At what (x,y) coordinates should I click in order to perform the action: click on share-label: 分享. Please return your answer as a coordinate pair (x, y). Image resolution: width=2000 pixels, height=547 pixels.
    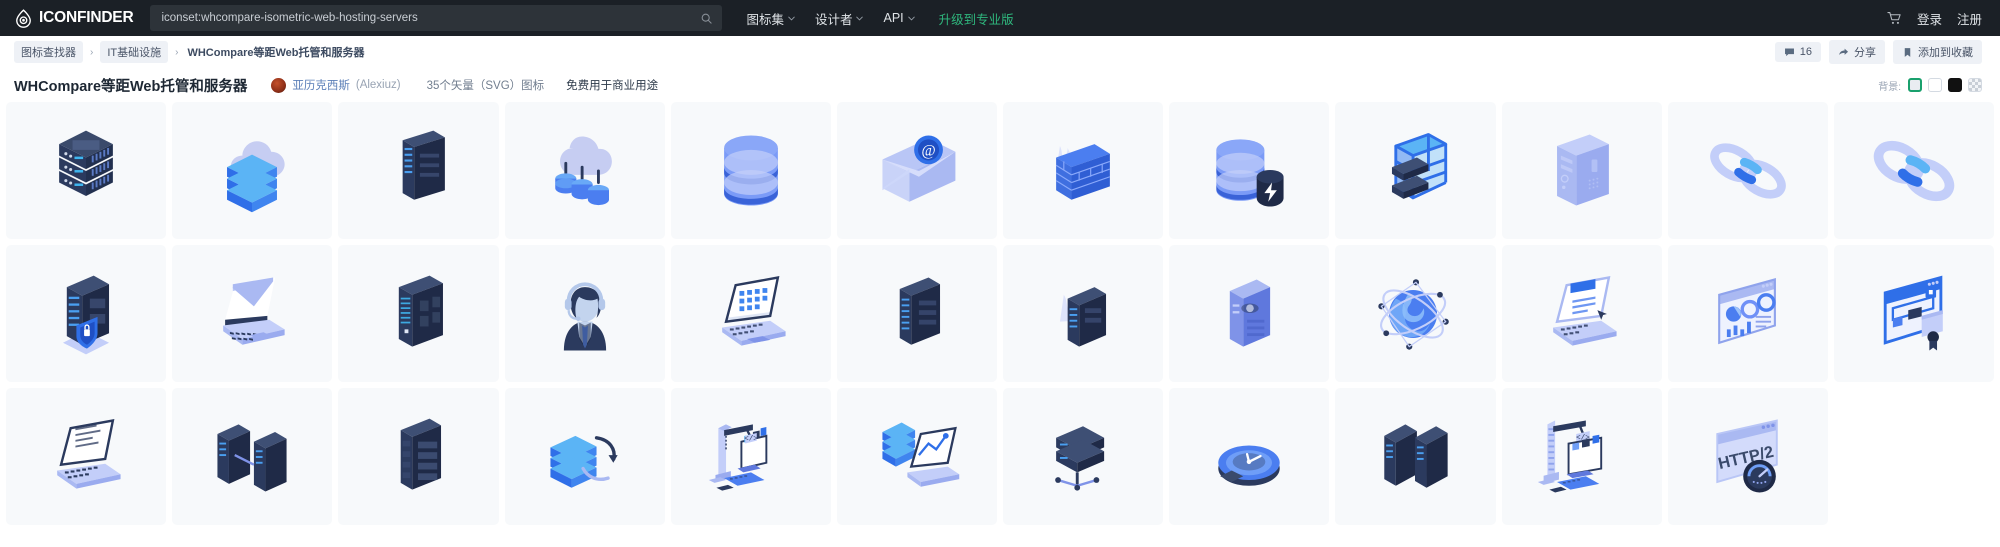
    Looking at the image, I should click on (1865, 53).